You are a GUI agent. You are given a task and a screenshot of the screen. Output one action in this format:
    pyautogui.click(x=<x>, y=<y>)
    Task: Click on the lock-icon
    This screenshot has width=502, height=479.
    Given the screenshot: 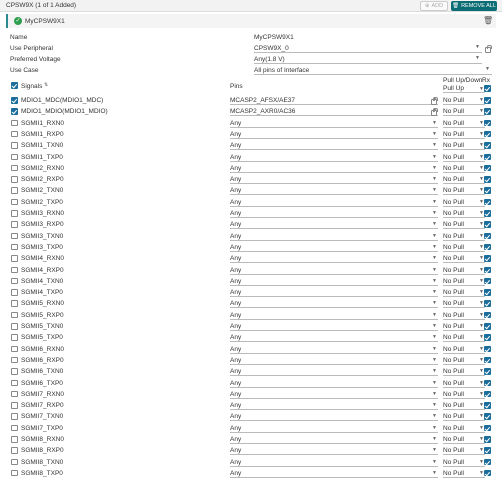 What is the action you would take?
    pyautogui.click(x=488, y=49)
    